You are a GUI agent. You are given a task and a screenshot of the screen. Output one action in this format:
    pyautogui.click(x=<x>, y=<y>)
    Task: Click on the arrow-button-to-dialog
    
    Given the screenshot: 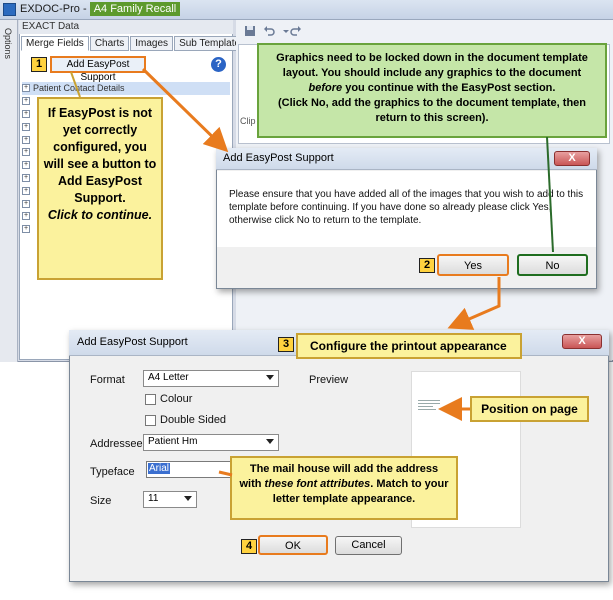 What is the action you would take?
    pyautogui.click(x=185, y=110)
    